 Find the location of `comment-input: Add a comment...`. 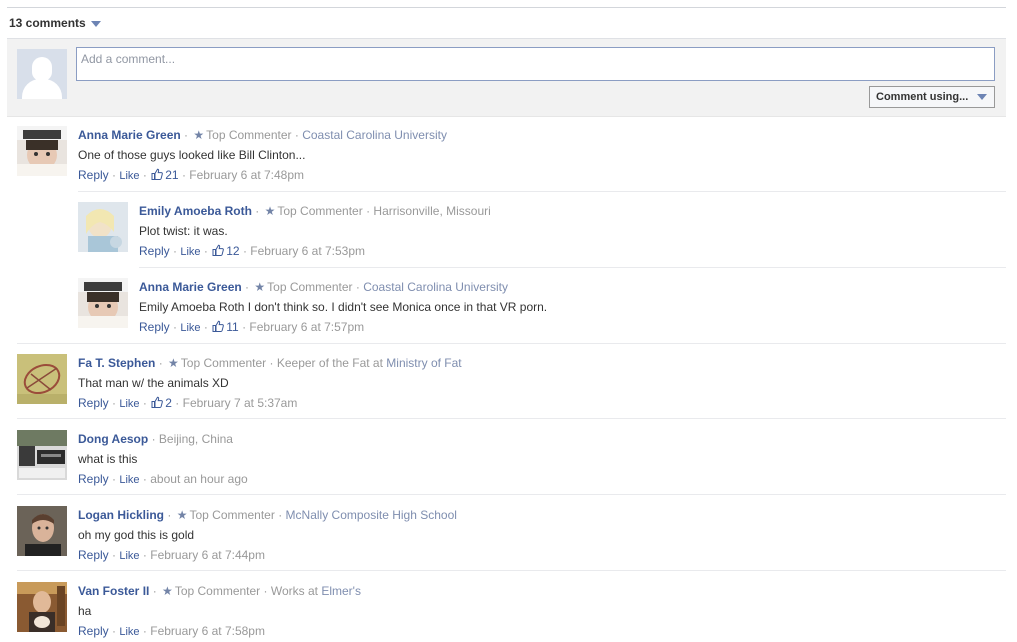

comment-input: Add a comment... is located at coordinates (535, 64).